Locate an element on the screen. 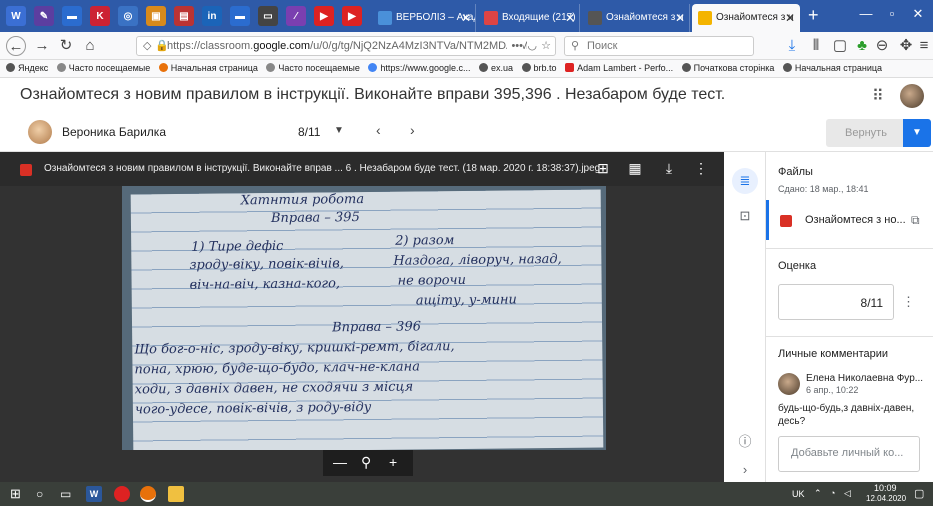 This screenshot has height=506, width=933. avatar is located at coordinates (912, 96).